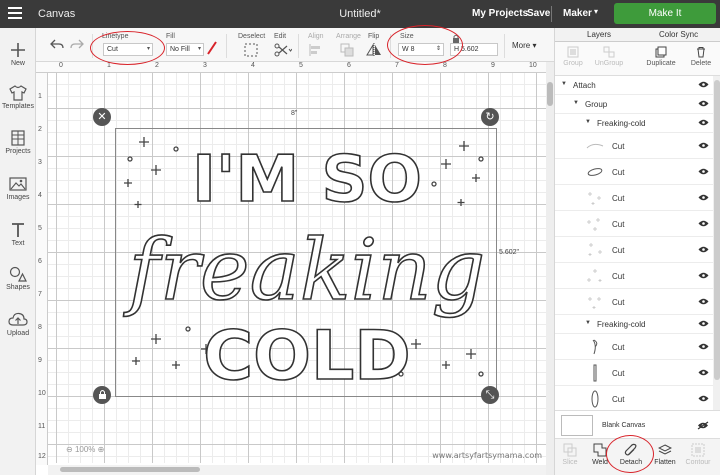 The image size is (720, 475). What do you see at coordinates (77, 44) in the screenshot?
I see `redo-icon` at bounding box center [77, 44].